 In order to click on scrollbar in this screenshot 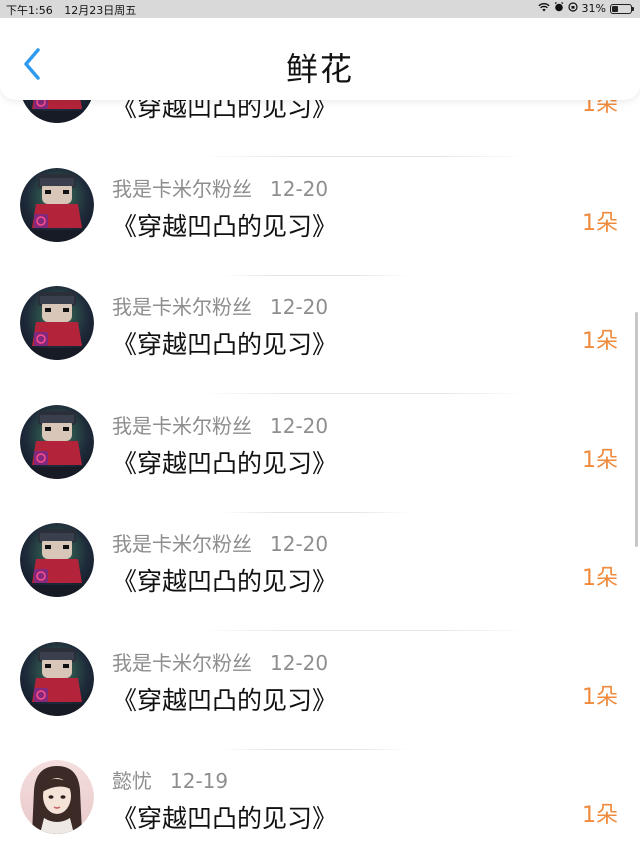, I will do `click(636, 429)`.